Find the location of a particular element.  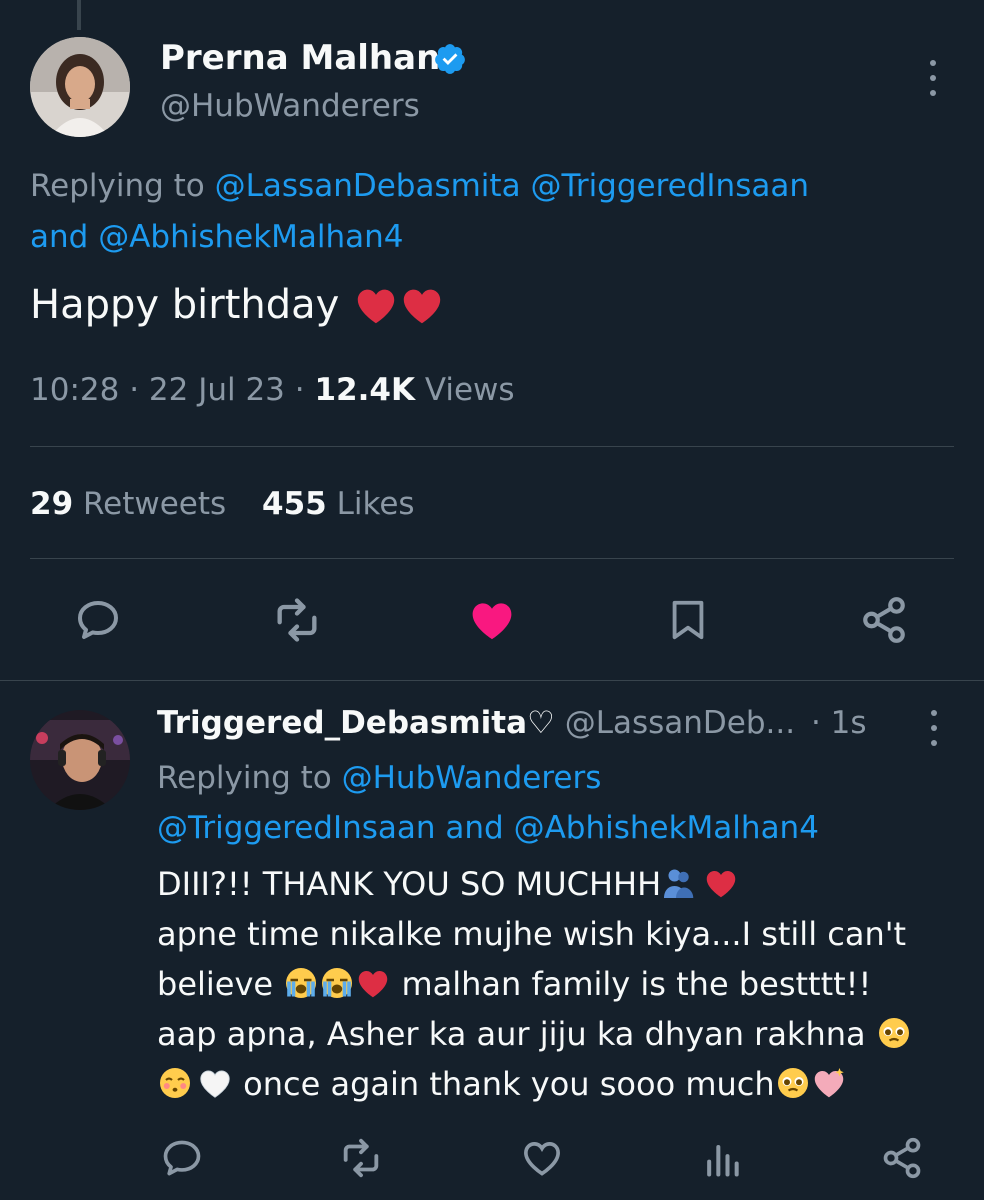

reply-line-1: DIII?!! THANK YOU SO MUCHHH is located at coordinates (409, 884).